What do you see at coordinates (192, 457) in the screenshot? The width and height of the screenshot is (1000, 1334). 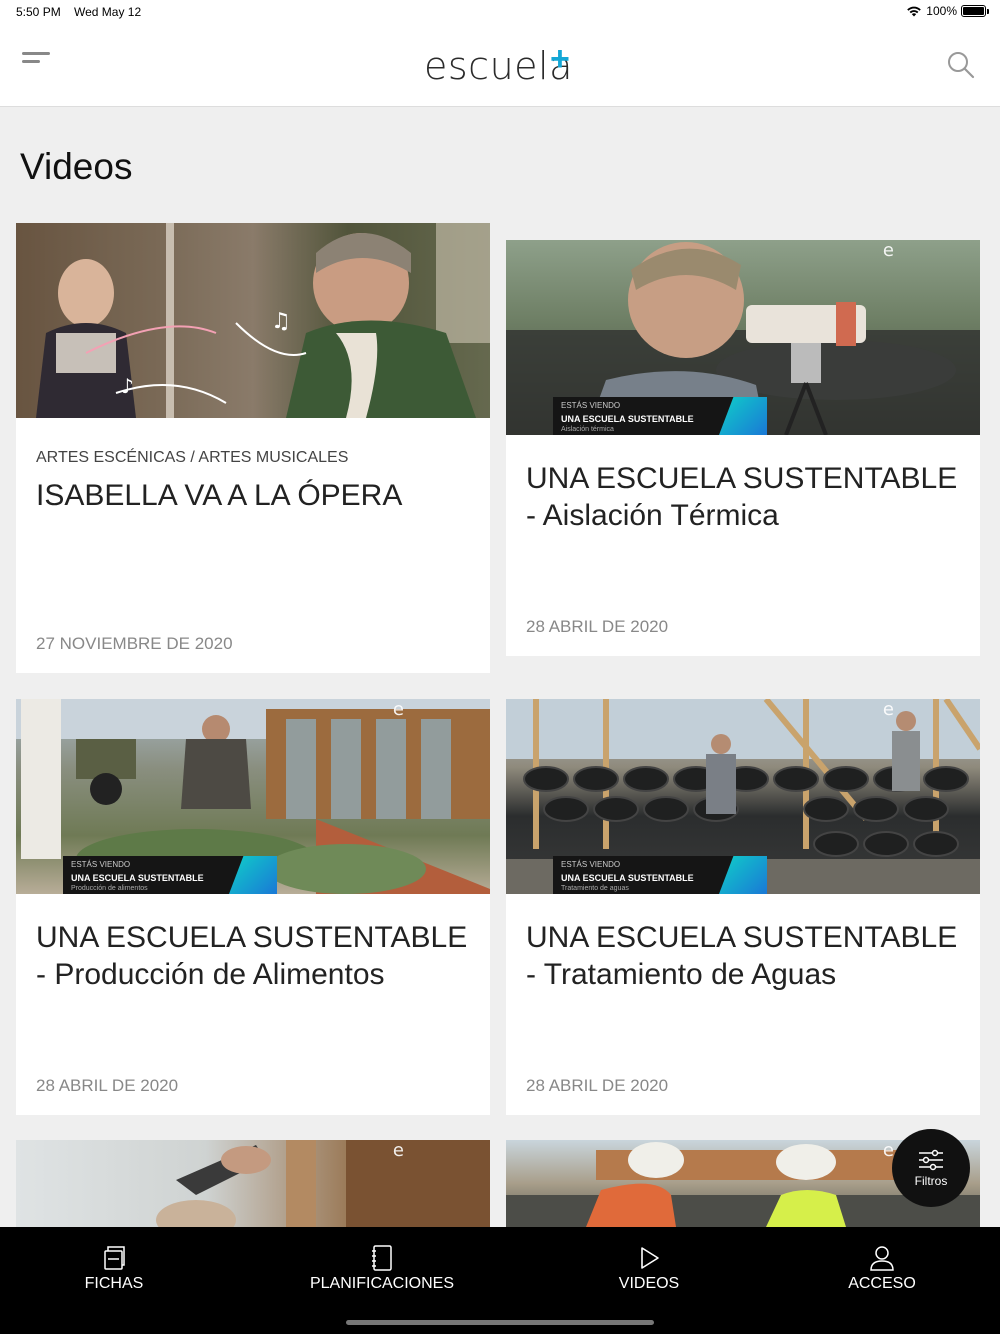 I see `card-category: ARTES ESCÉNICAS / ARTES MUSICALES` at bounding box center [192, 457].